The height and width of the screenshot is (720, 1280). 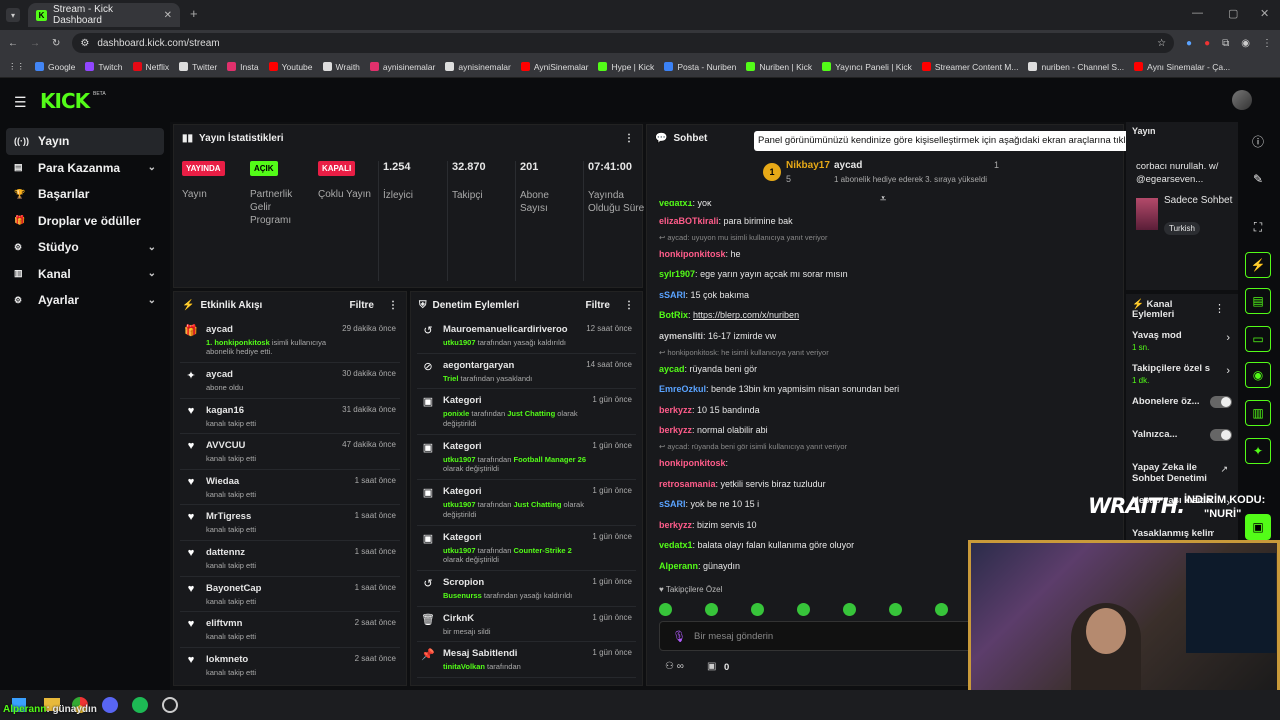 What do you see at coordinates (674, 666) in the screenshot?
I see `viewers-link-icon: ⚇ ∞` at bounding box center [674, 666].